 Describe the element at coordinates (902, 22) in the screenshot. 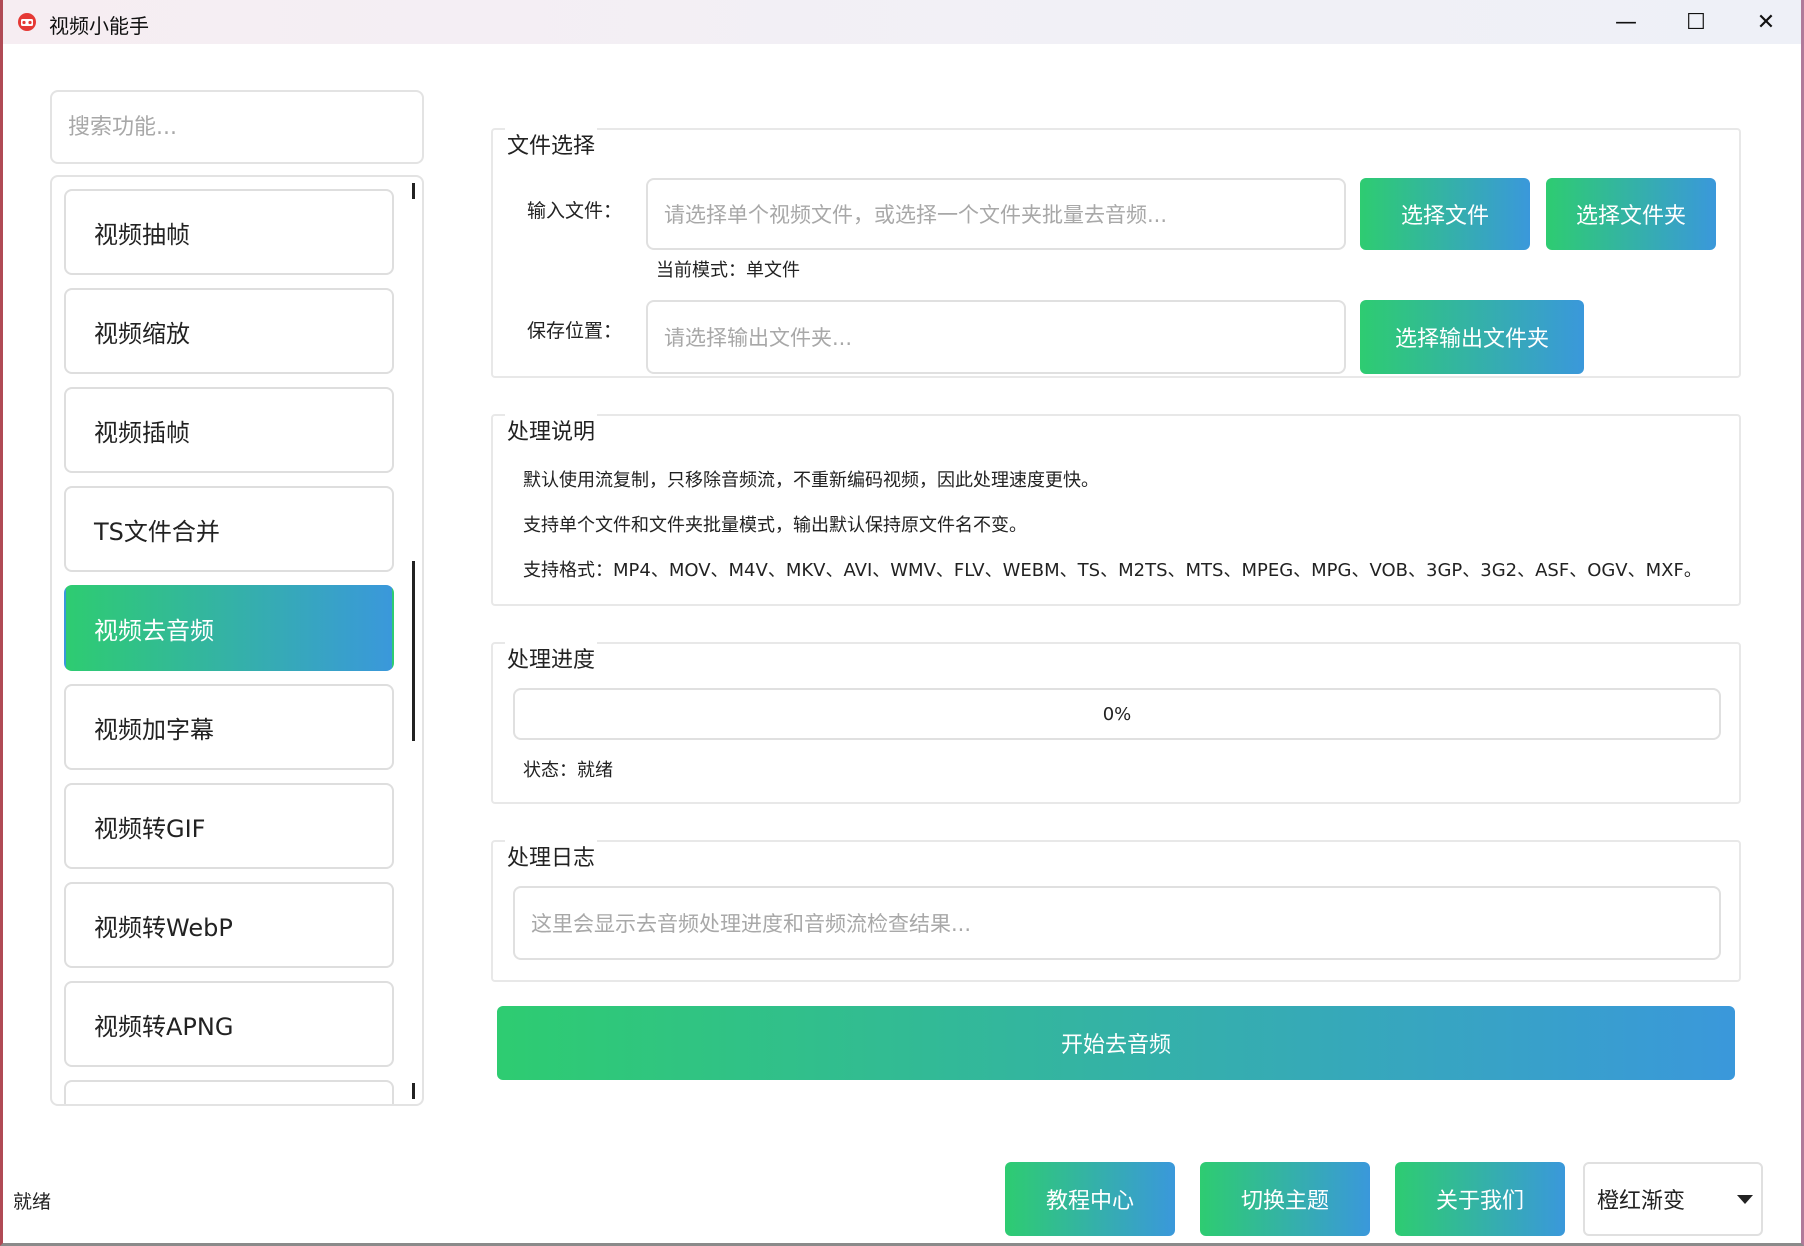

I see `title-bar: 视频小能手 — ☐ ✕` at that location.